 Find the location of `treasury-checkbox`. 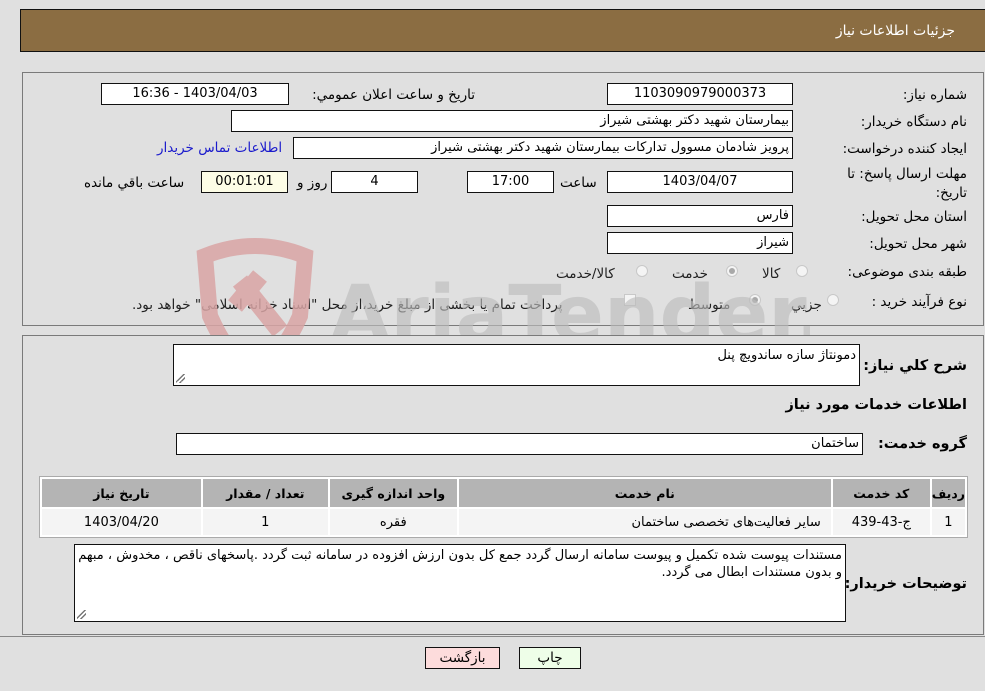

treasury-checkbox is located at coordinates (630, 300).